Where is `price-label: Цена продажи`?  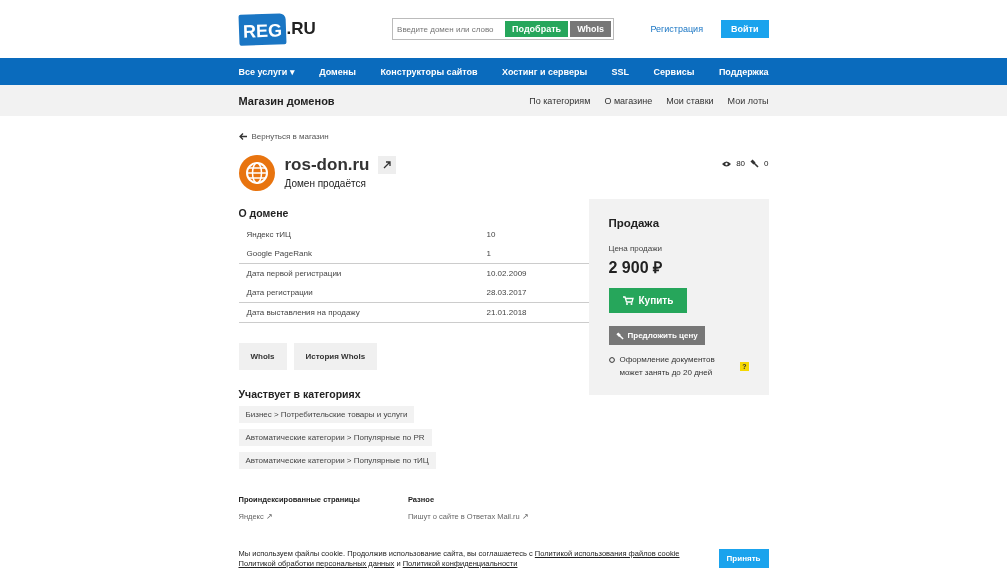 price-label: Цена продажи is located at coordinates (635, 248).